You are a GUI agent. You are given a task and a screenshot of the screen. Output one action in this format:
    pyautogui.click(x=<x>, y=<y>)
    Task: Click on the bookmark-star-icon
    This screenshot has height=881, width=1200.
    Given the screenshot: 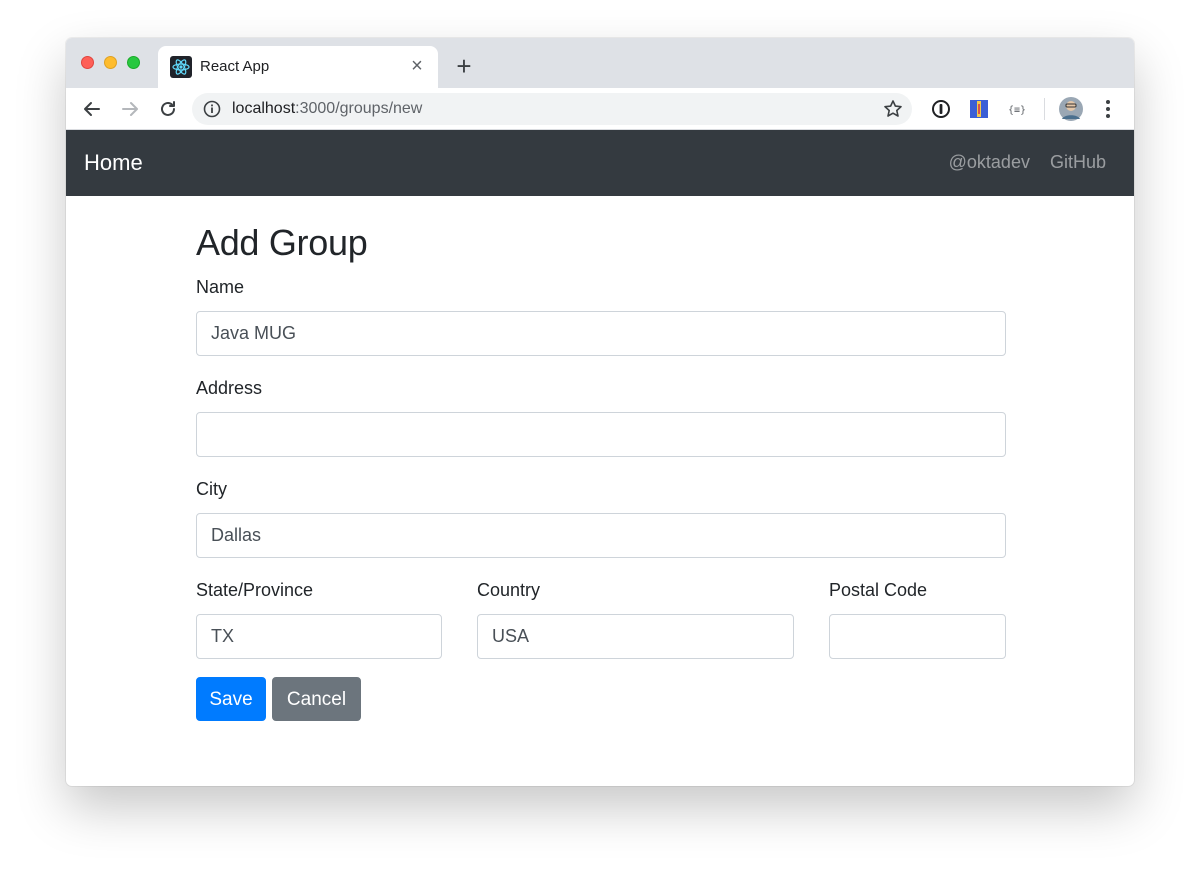 What is the action you would take?
    pyautogui.click(x=893, y=109)
    